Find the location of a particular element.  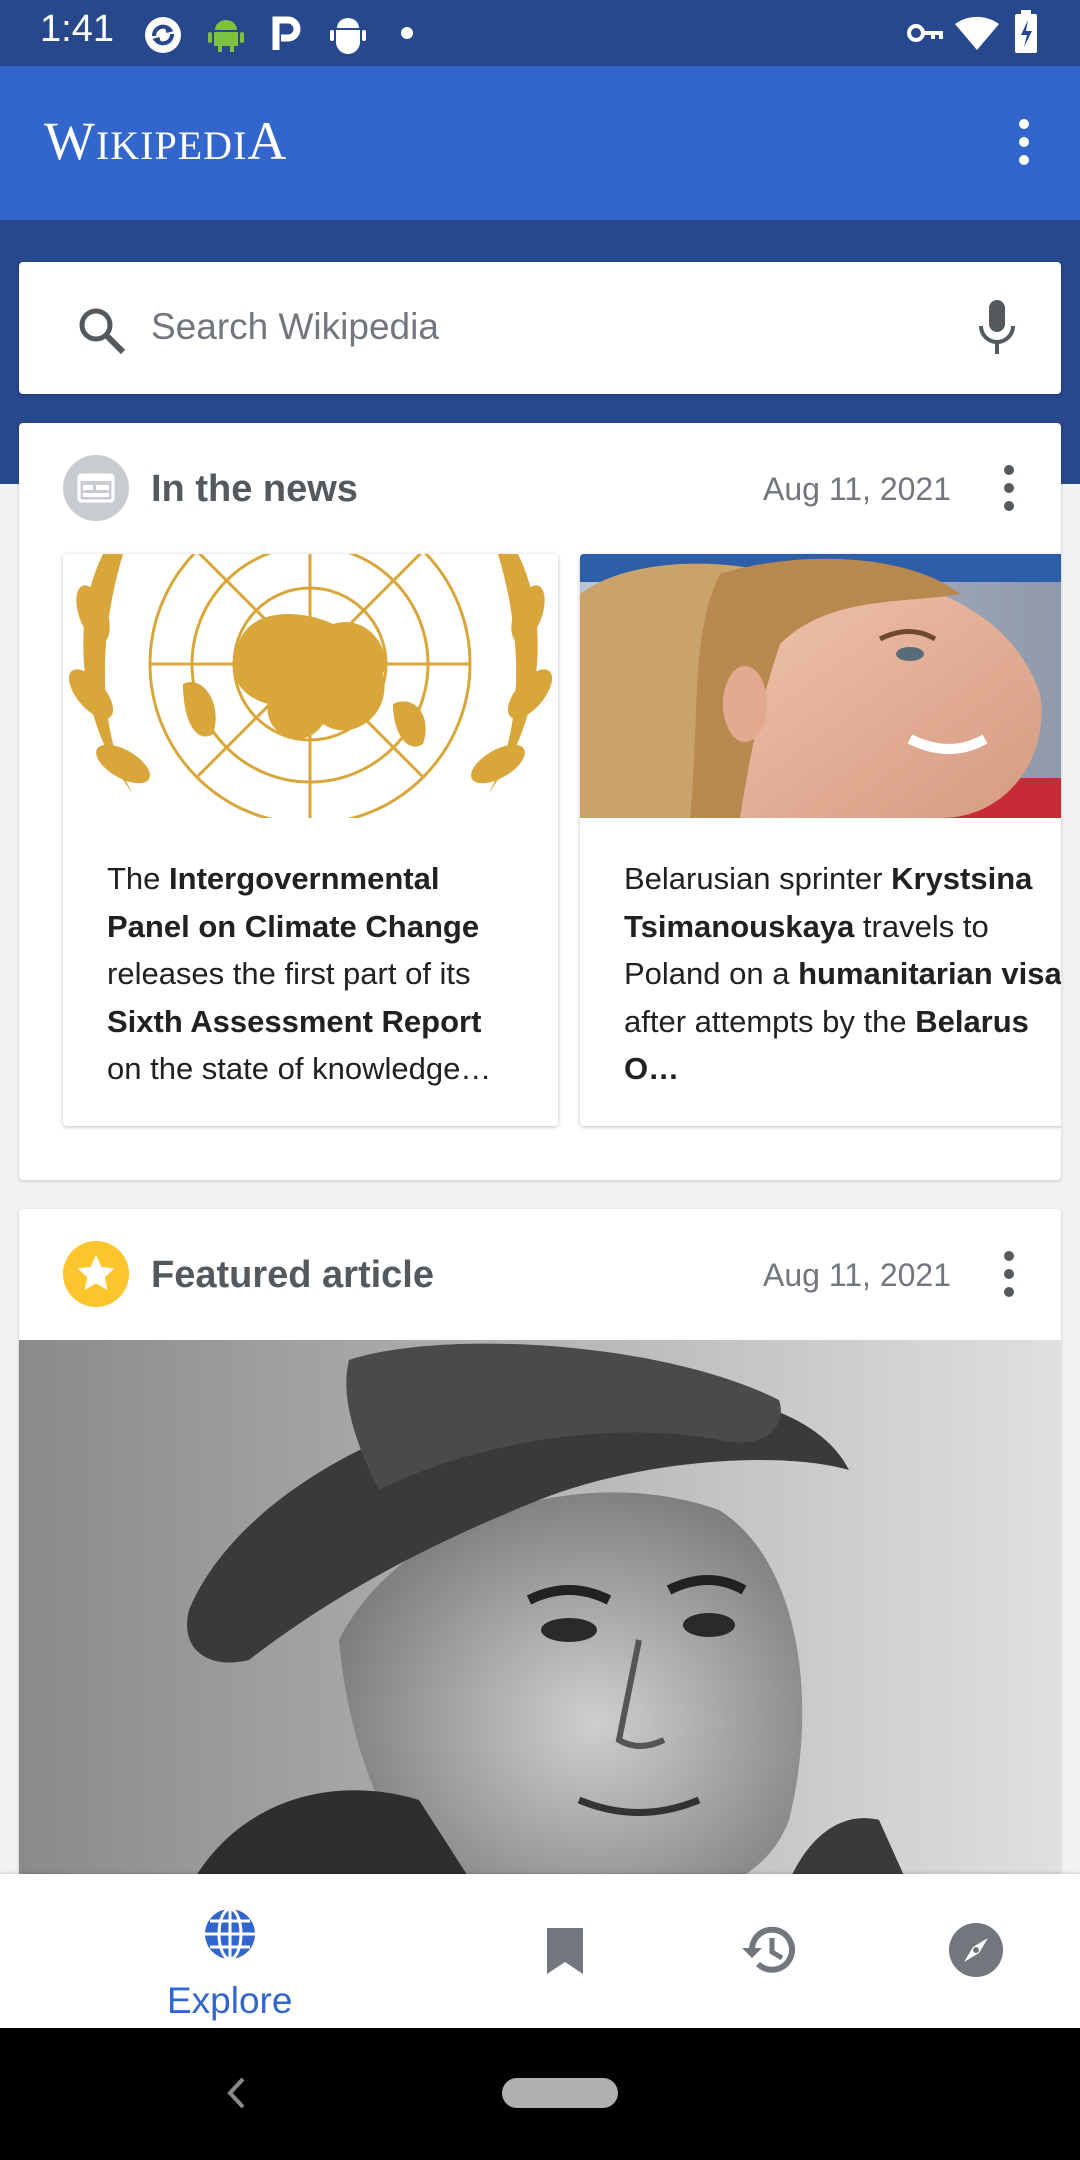

status-bar: 1:41 is located at coordinates (540, 33).